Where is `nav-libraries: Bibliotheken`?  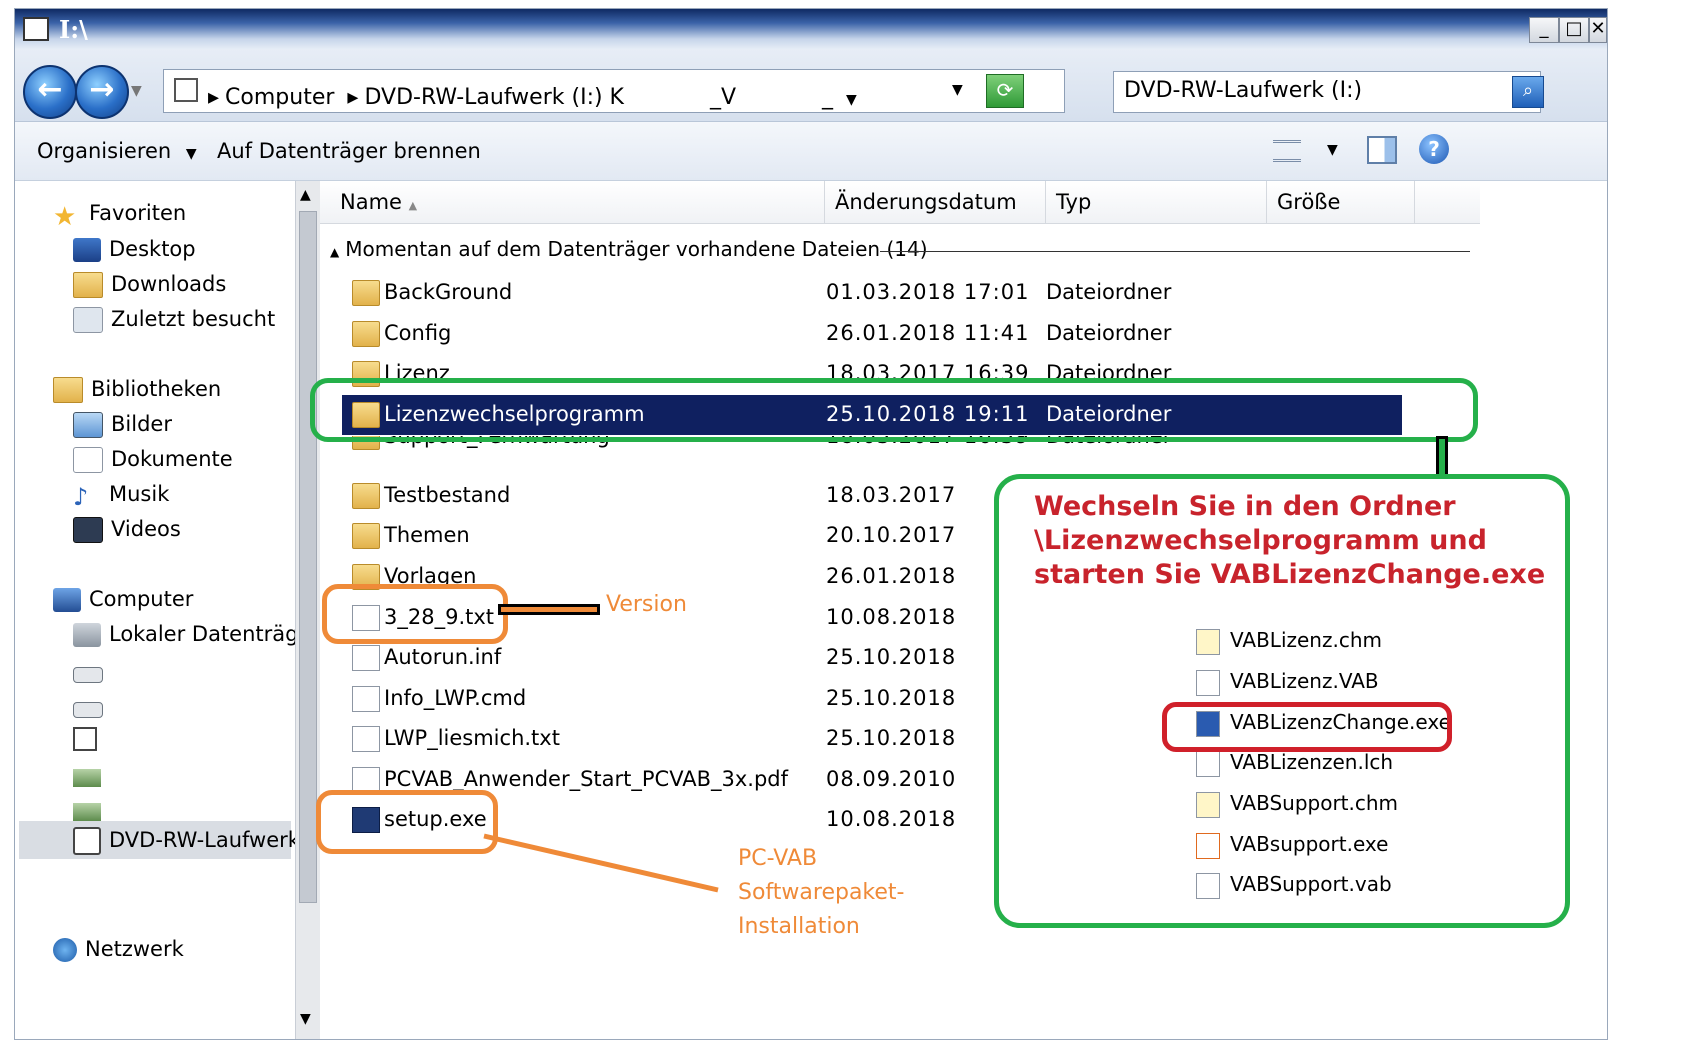
nav-libraries: Bibliotheken is located at coordinates (137, 390).